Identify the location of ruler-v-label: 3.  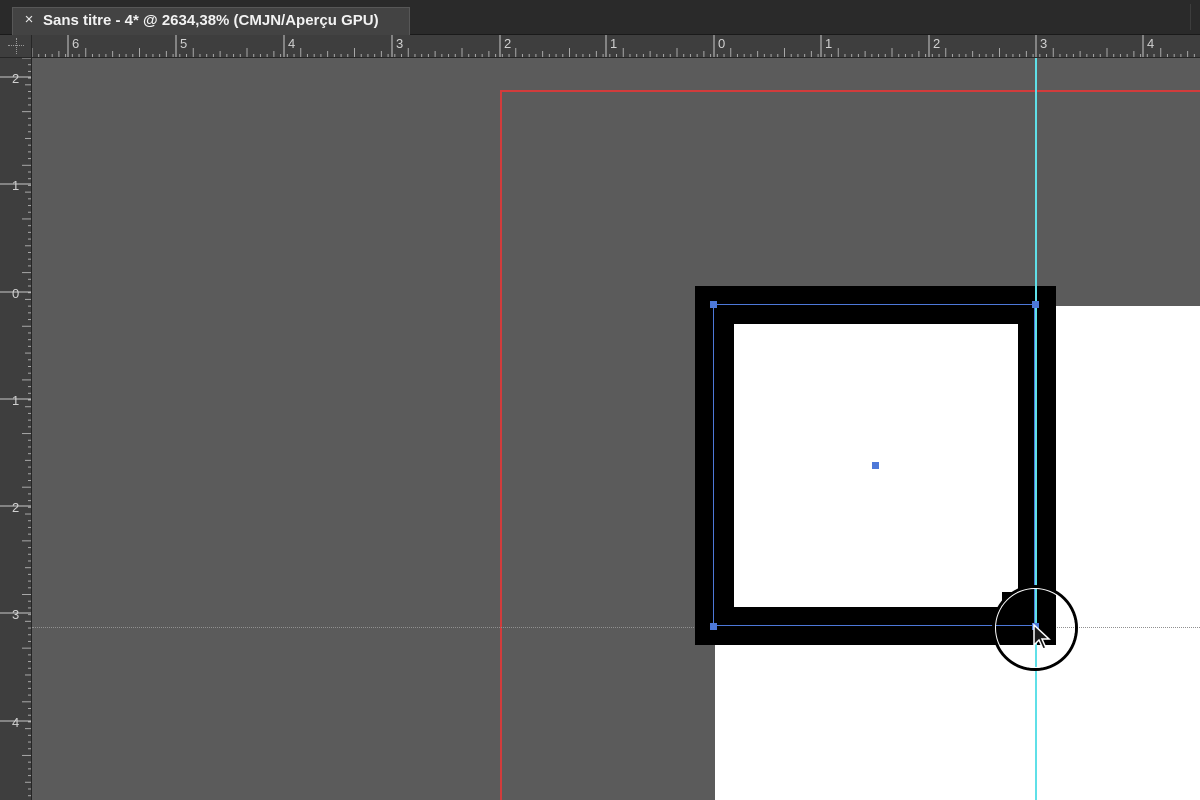
(16, 614).